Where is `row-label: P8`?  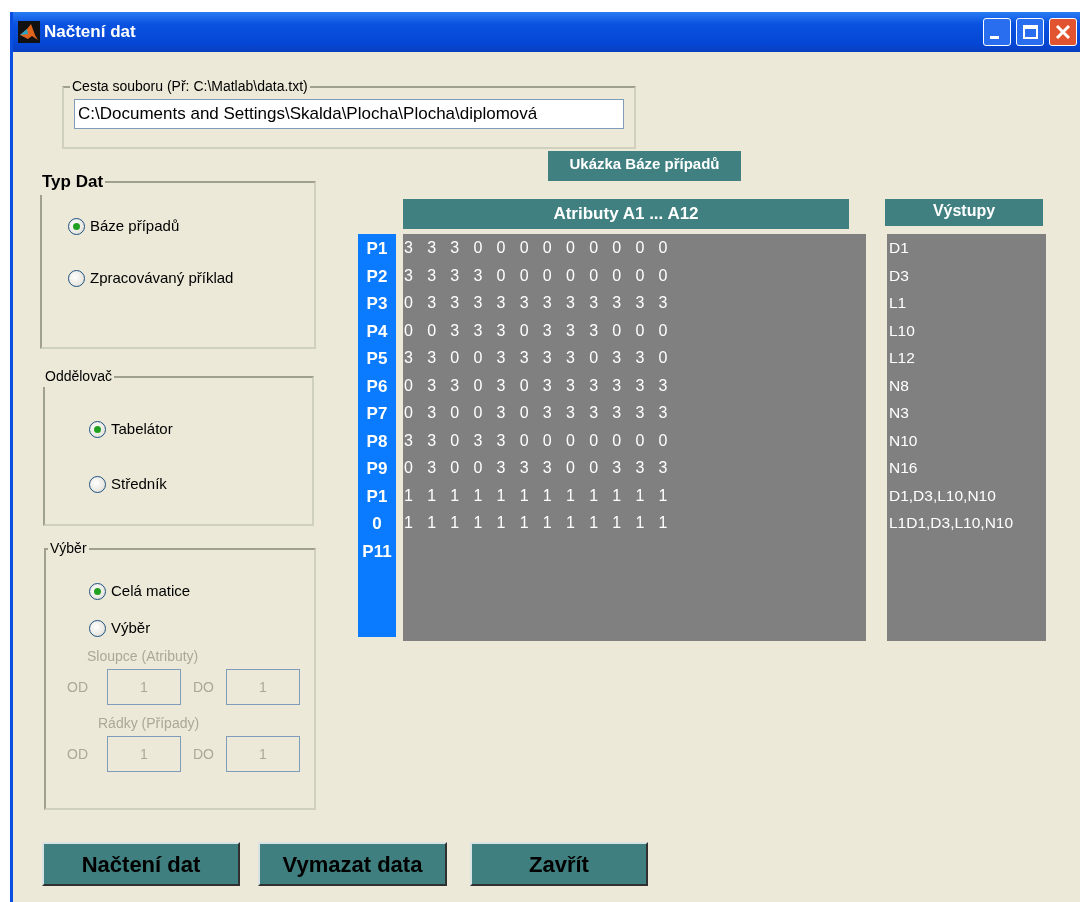 row-label: P8 is located at coordinates (377, 441).